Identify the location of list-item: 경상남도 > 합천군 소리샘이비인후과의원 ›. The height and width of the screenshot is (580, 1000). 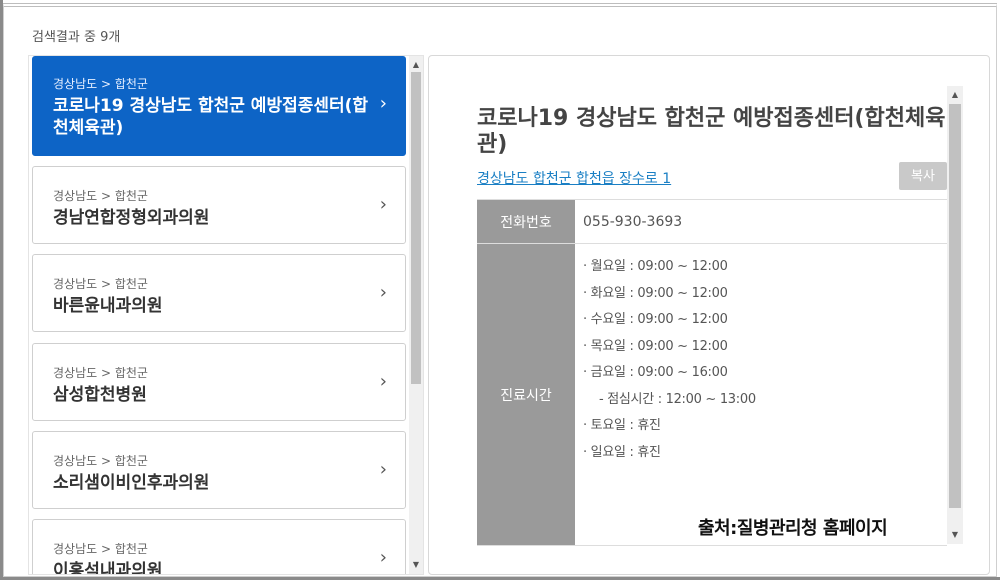
(219, 470).